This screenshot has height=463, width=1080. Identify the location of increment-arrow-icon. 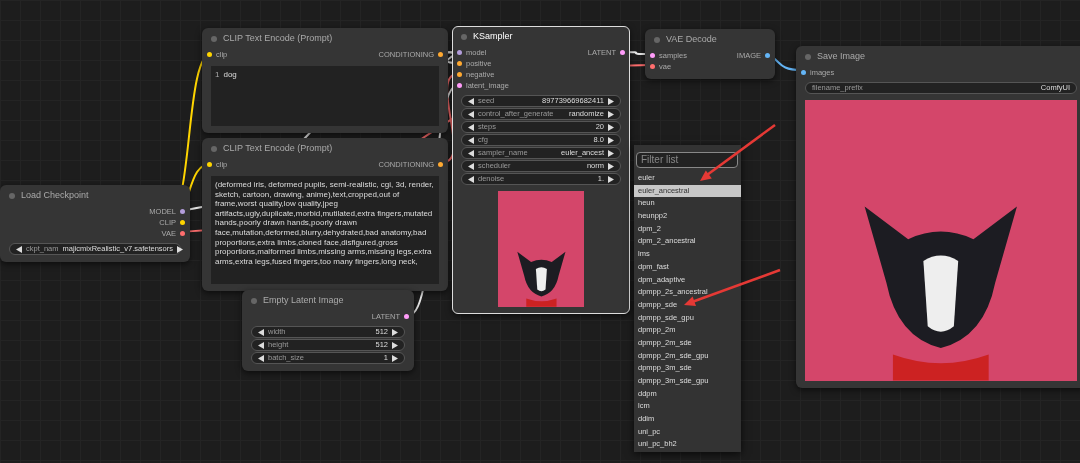
(180, 249).